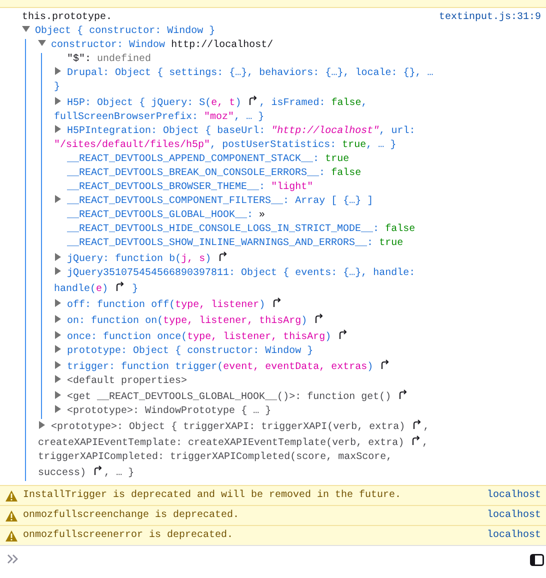 This screenshot has width=546, height=578. I want to click on property-text: jQuery:, so click(88, 259).